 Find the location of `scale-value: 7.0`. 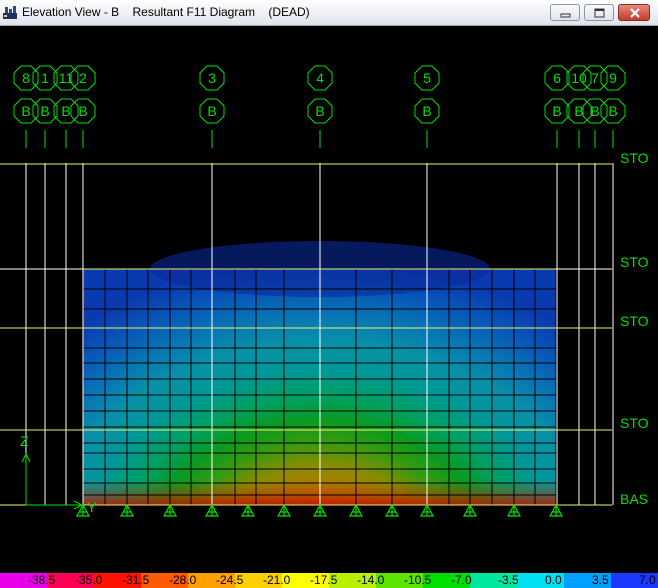

scale-value: 7.0 is located at coordinates (647, 580).